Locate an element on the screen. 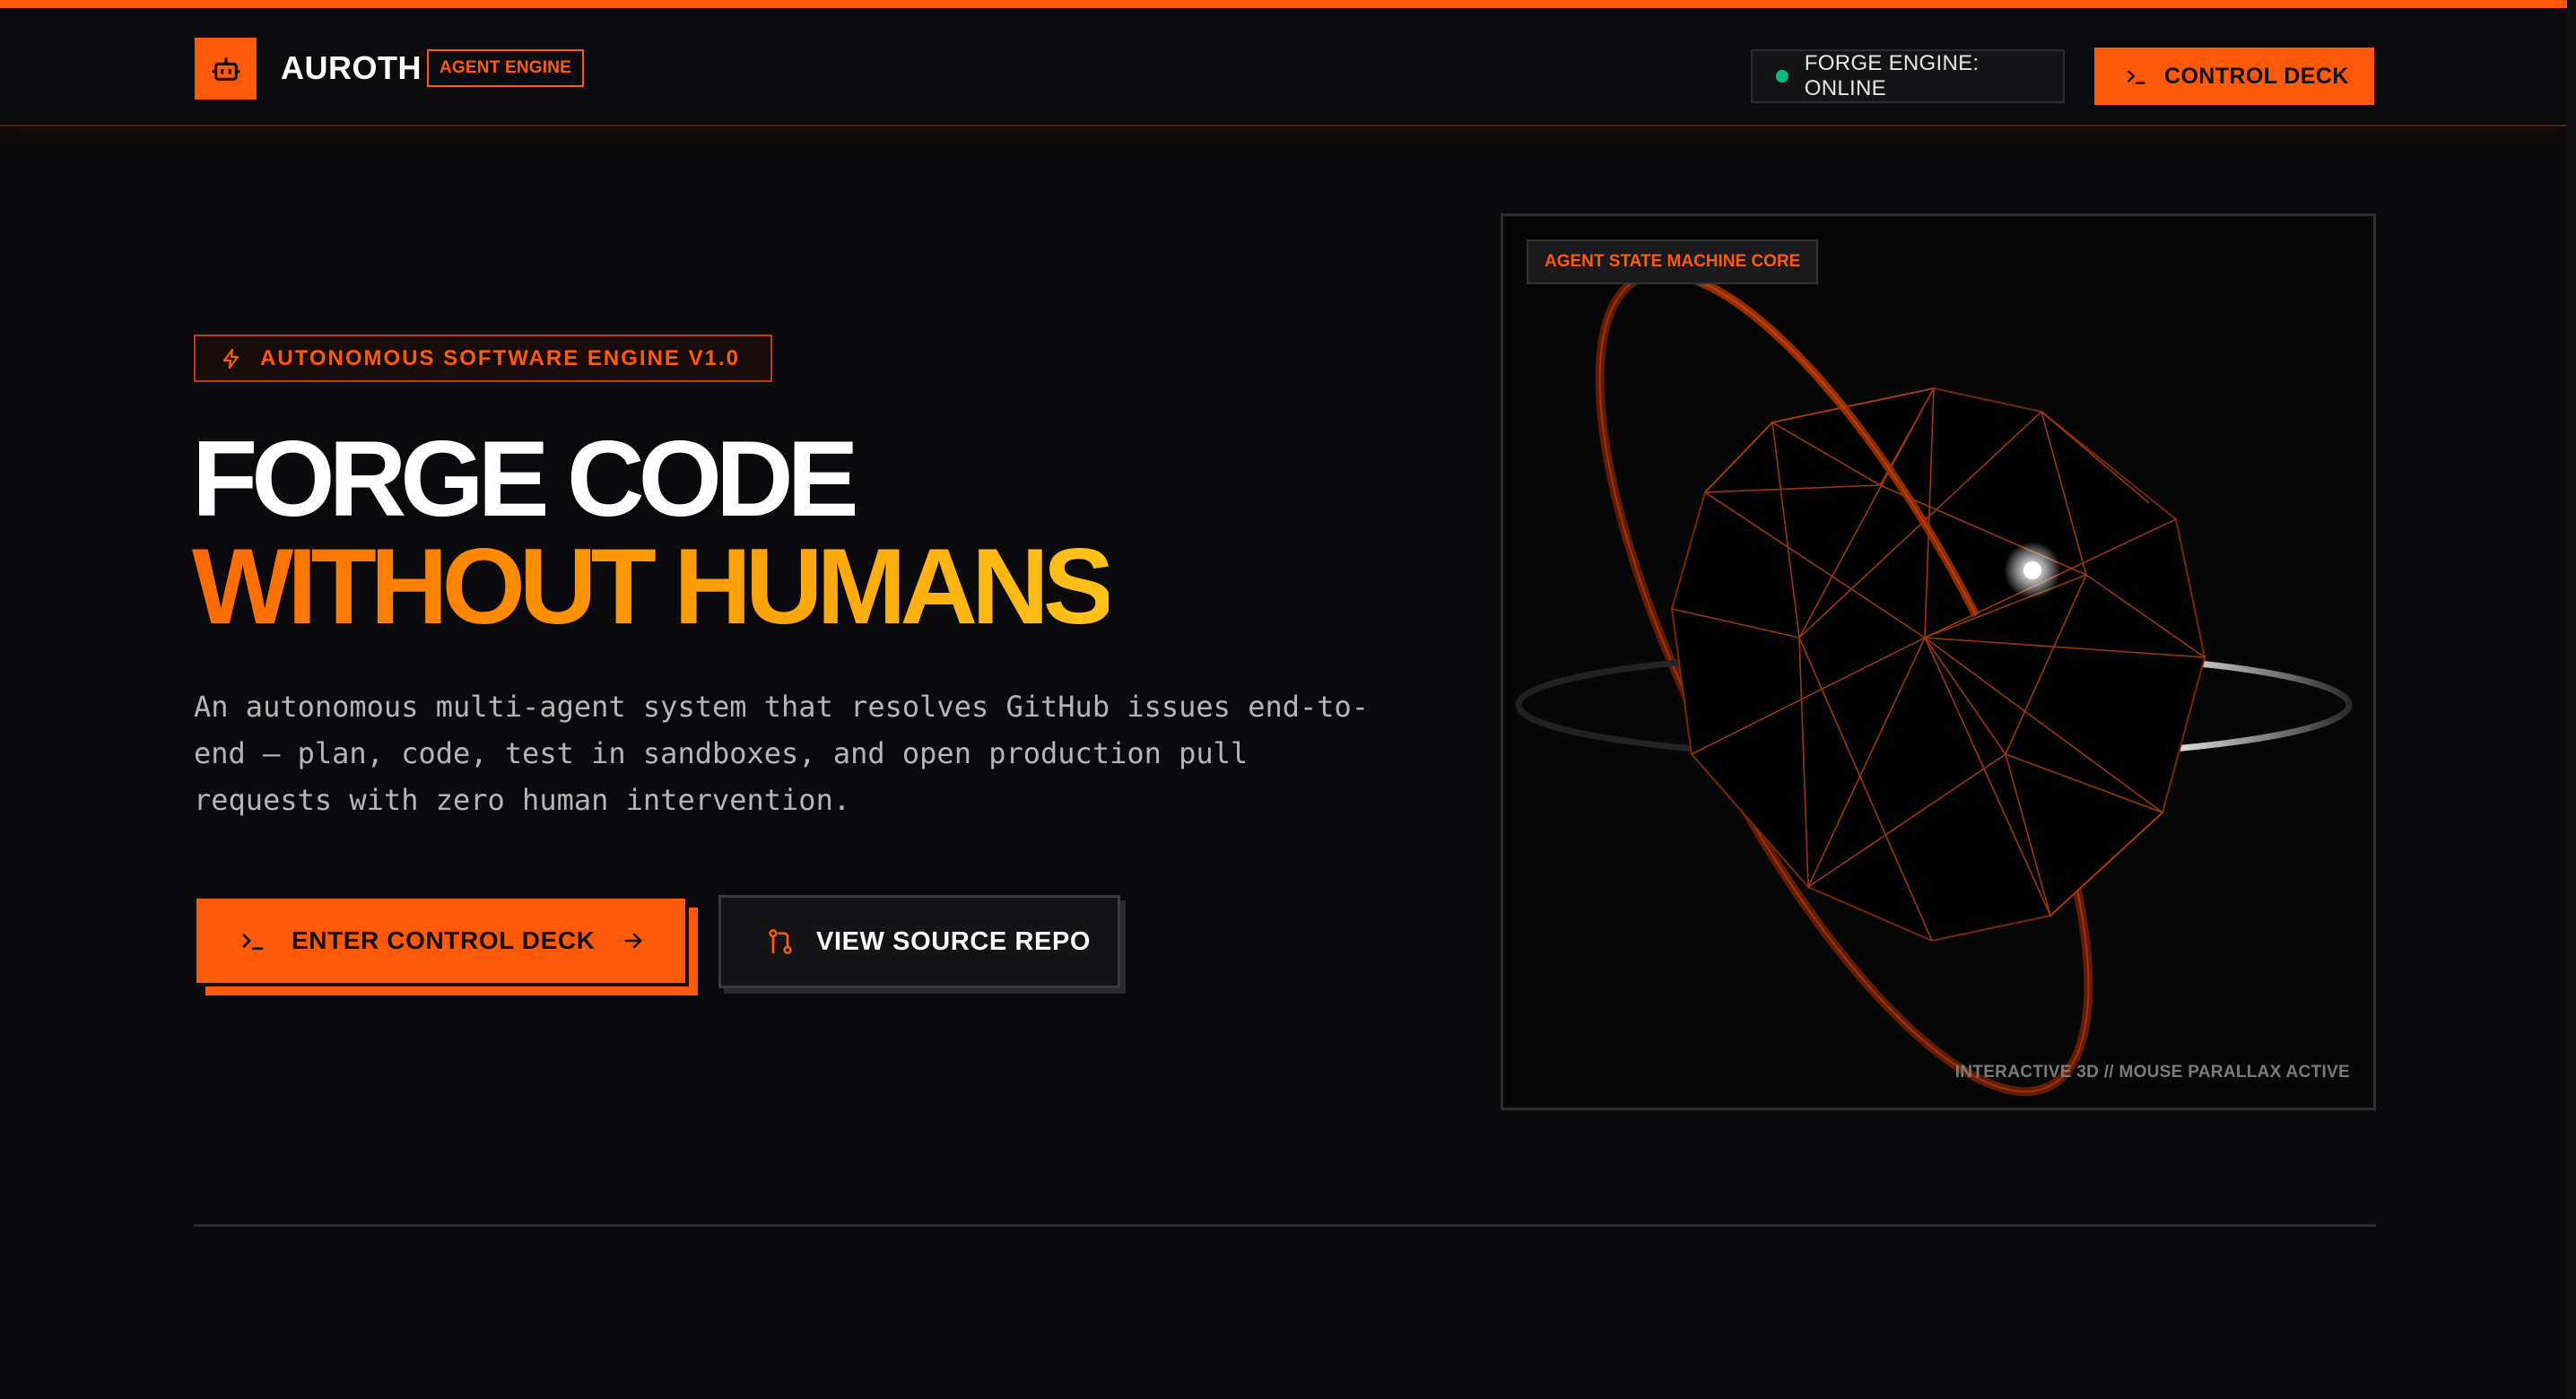  robot-icon is located at coordinates (225, 69).